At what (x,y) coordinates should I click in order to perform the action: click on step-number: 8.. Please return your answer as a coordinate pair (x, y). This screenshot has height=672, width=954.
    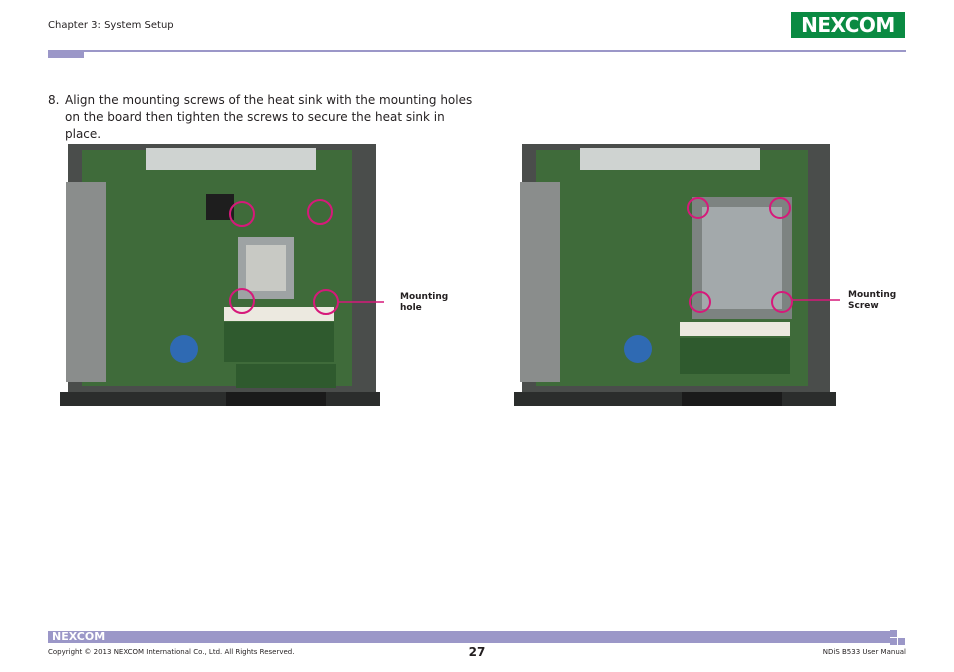
    Looking at the image, I should click on (54, 100).